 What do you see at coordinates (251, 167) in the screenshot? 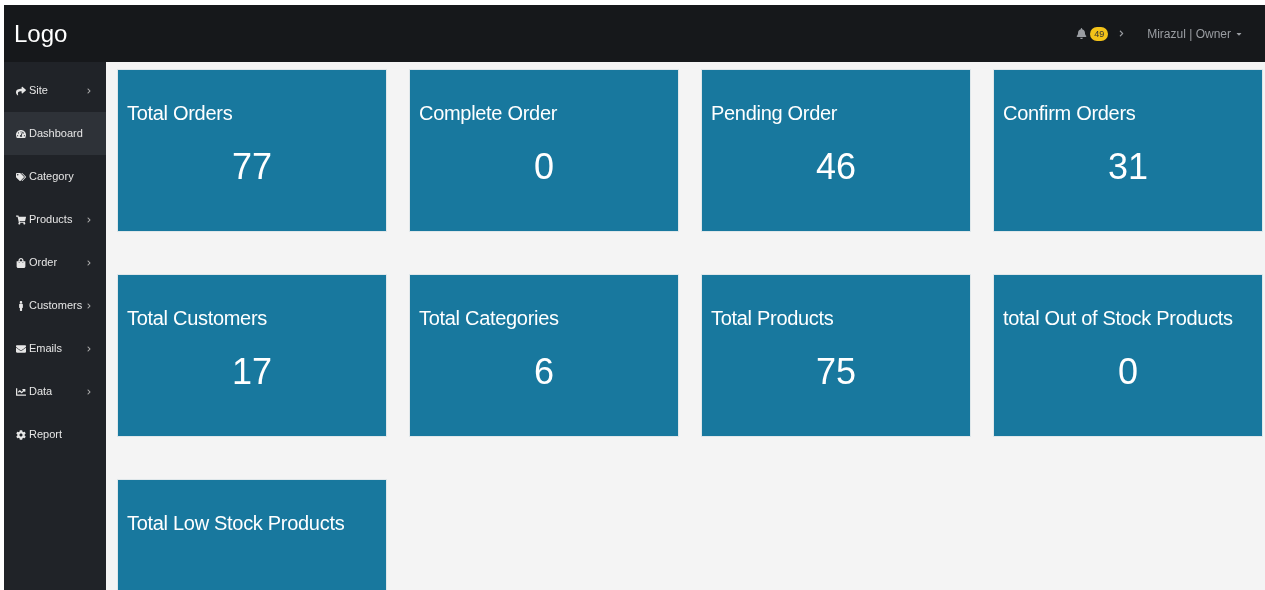
I see `card-value: 77` at bounding box center [251, 167].